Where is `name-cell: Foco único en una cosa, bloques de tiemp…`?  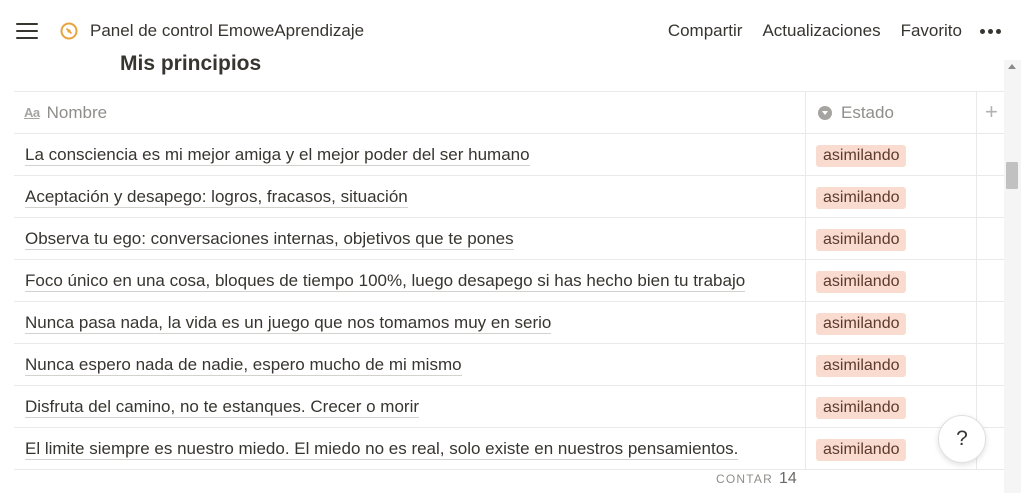
name-cell: Foco único en una cosa, bloques de tiemp… is located at coordinates (410, 280).